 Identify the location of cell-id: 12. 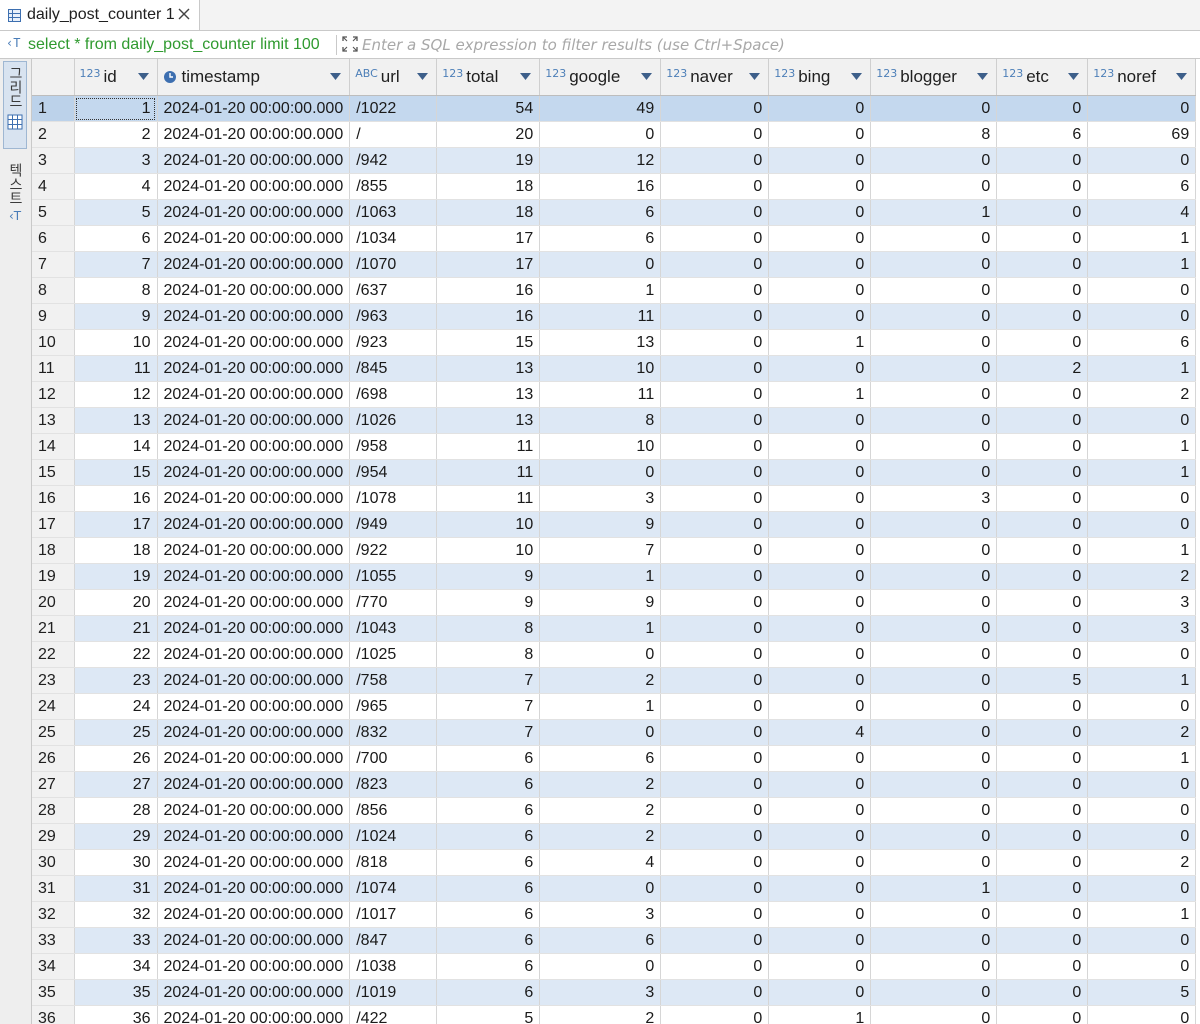
(116, 394).